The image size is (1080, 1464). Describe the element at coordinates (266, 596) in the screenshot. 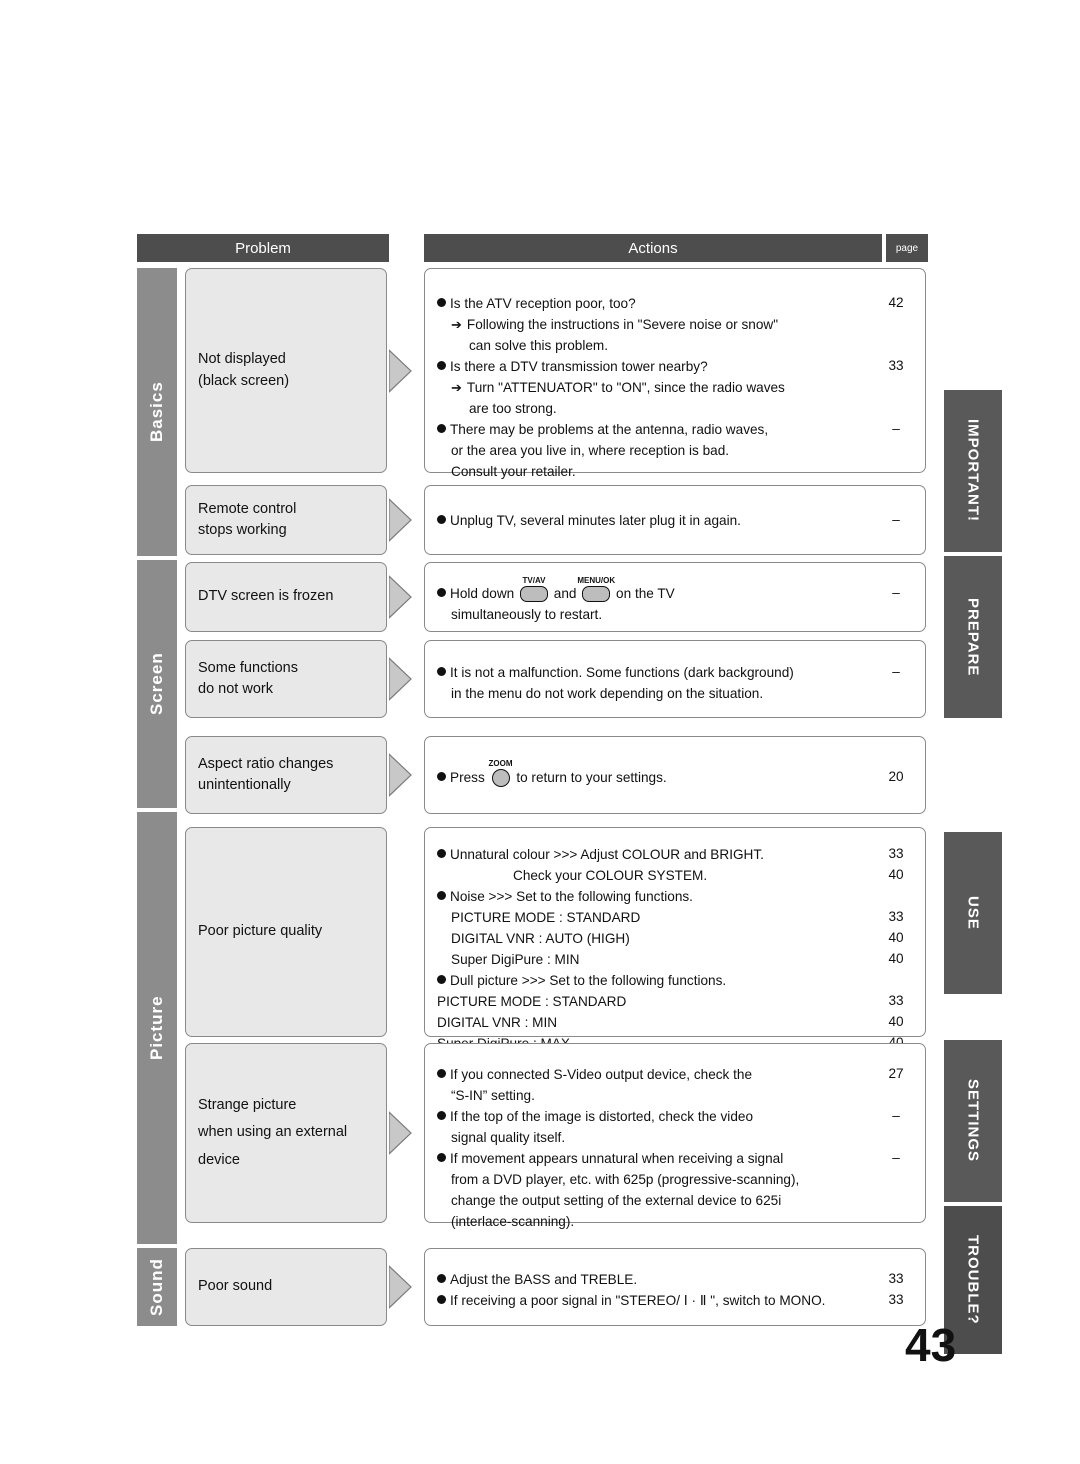

I see `problem-line-1: DTV screen is frozen` at that location.